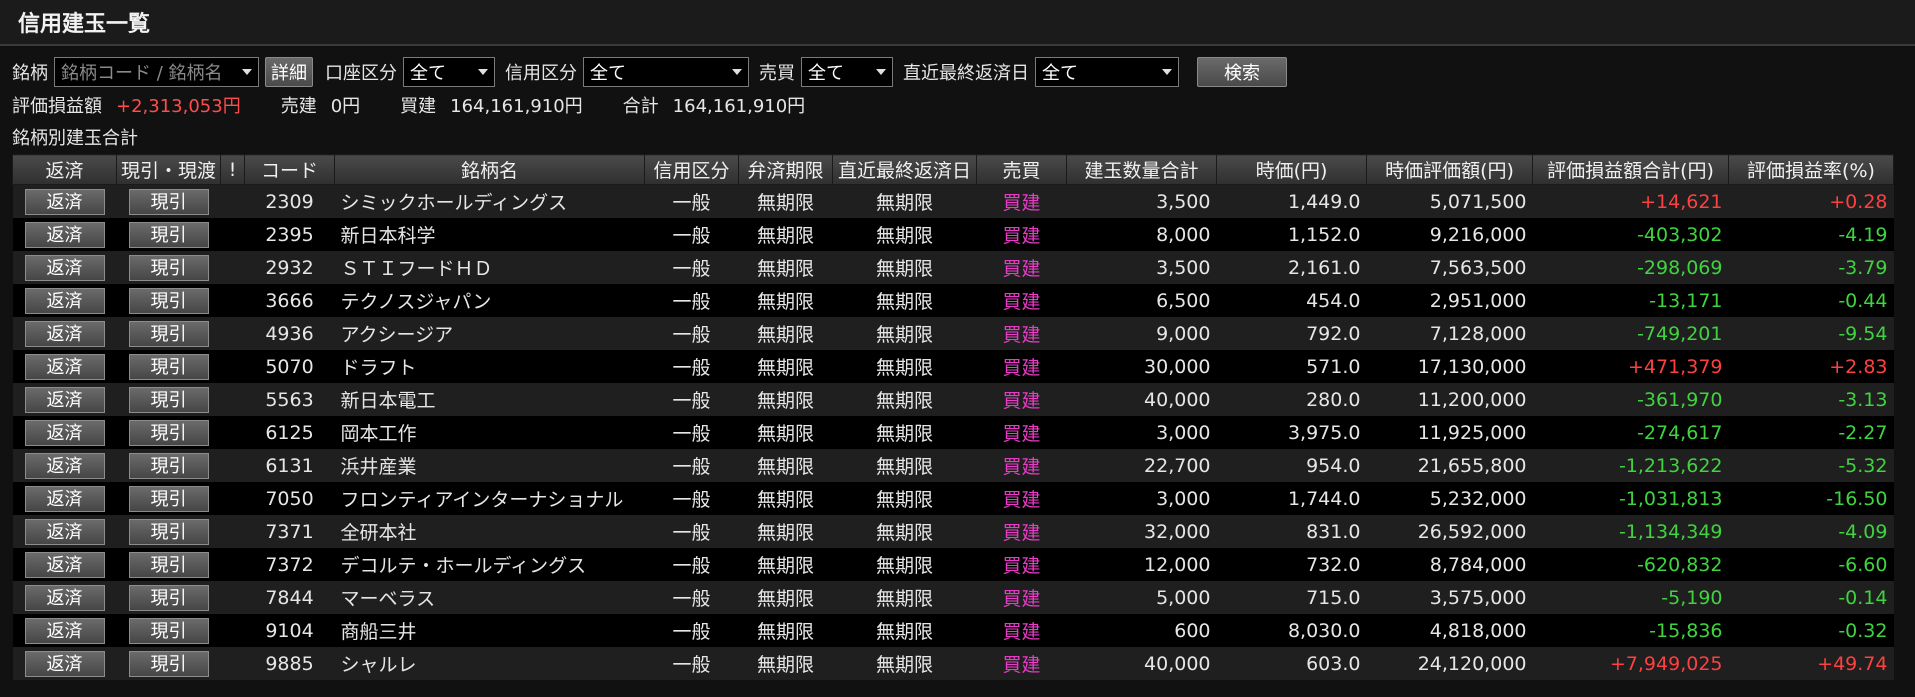 The width and height of the screenshot is (1915, 697). What do you see at coordinates (847, 72) in the screenshot?
I see `trade-select: 全て` at bounding box center [847, 72].